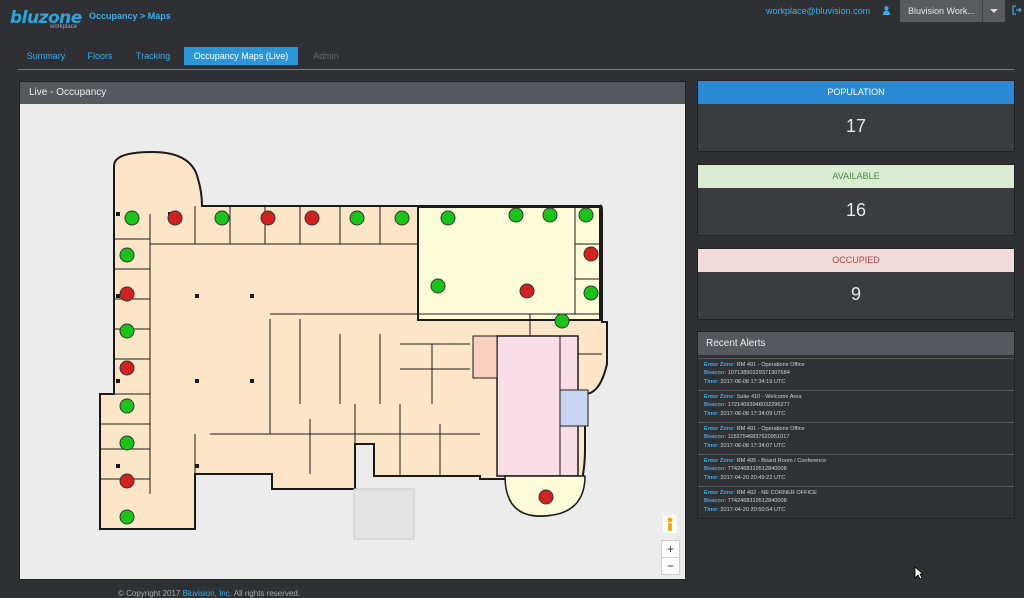 The image size is (1024, 598). I want to click on available-card: AVAILABLE 16, so click(856, 200).